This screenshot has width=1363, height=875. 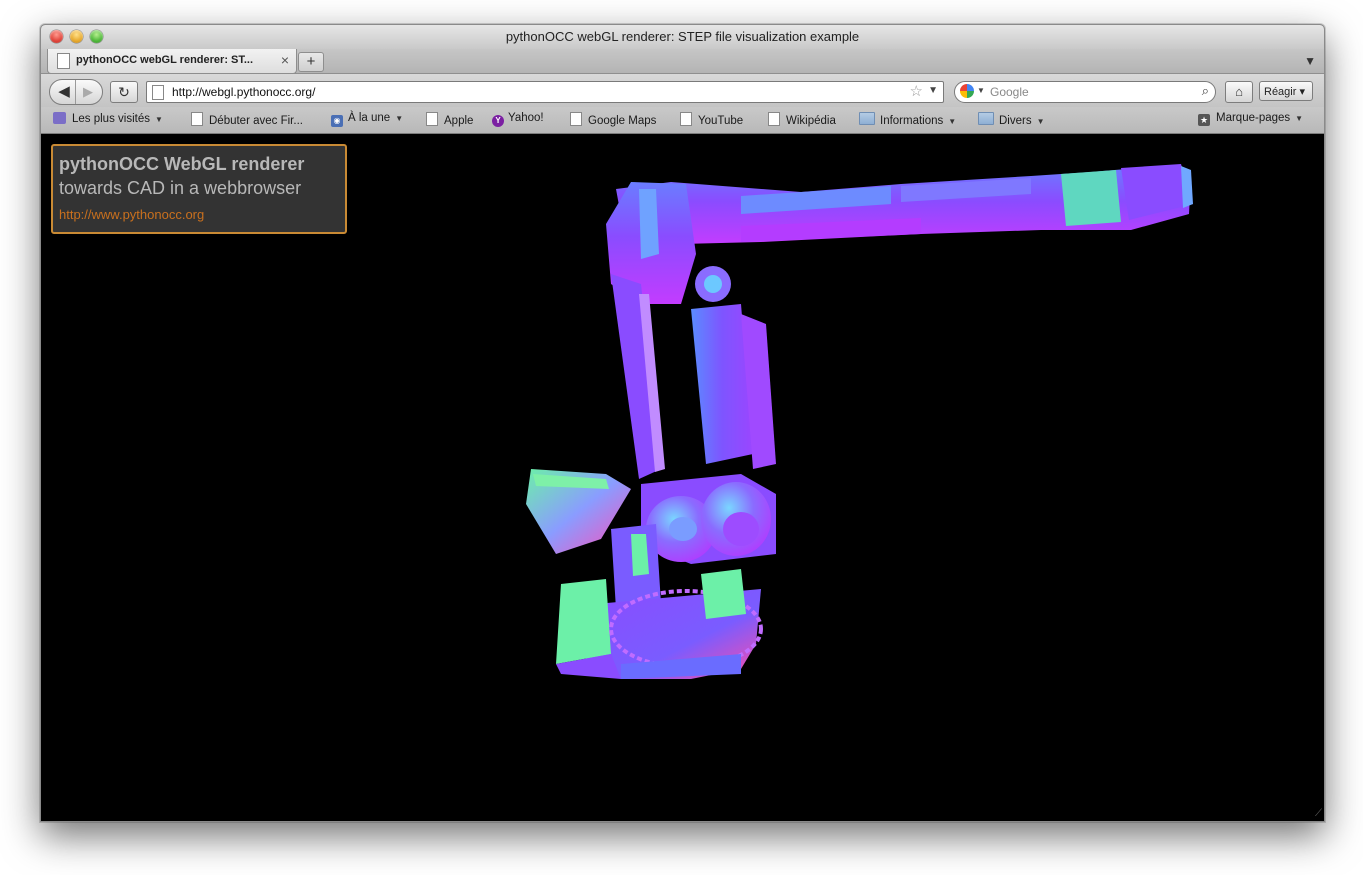 What do you see at coordinates (802, 119) in the screenshot?
I see `bookmark-wikipedia: Wikipédia` at bounding box center [802, 119].